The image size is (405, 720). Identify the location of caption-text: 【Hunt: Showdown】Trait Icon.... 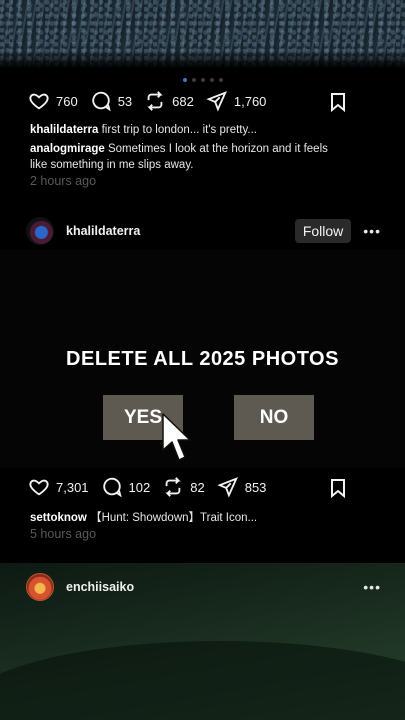
(174, 518).